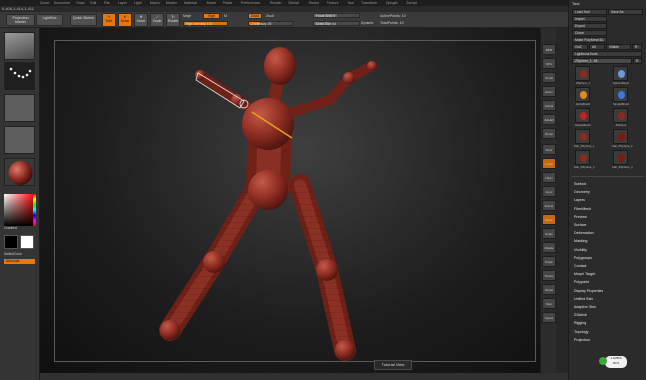 Image resolution: width=646 pixels, height=380 pixels. Describe the element at coordinates (582, 340) in the screenshot. I see `subpalette-projection: Projection` at that location.